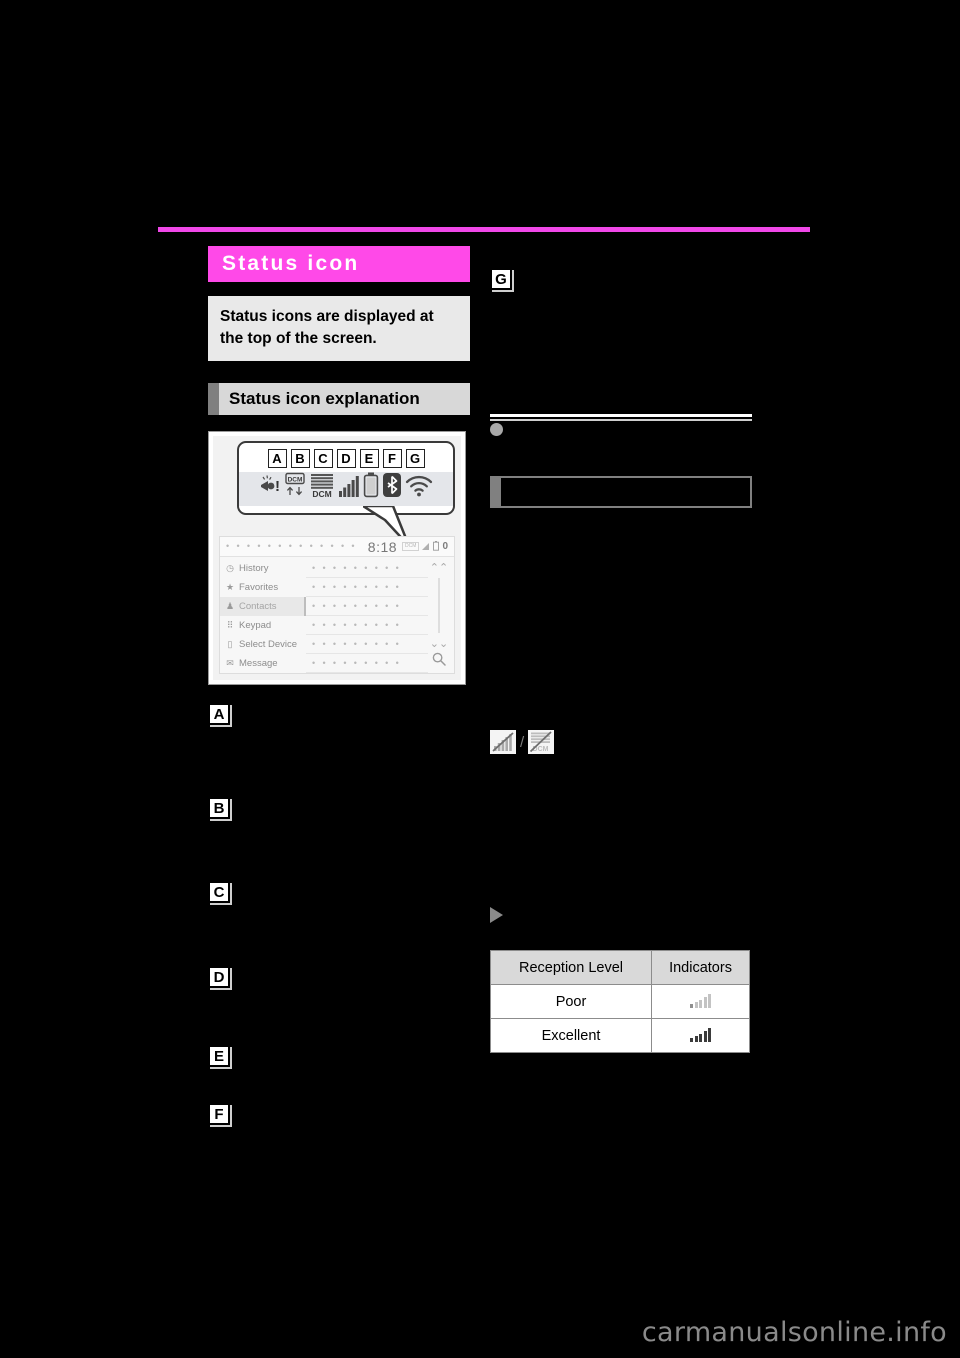 The height and width of the screenshot is (1358, 960). I want to click on accent-rule, so click(484, 229).